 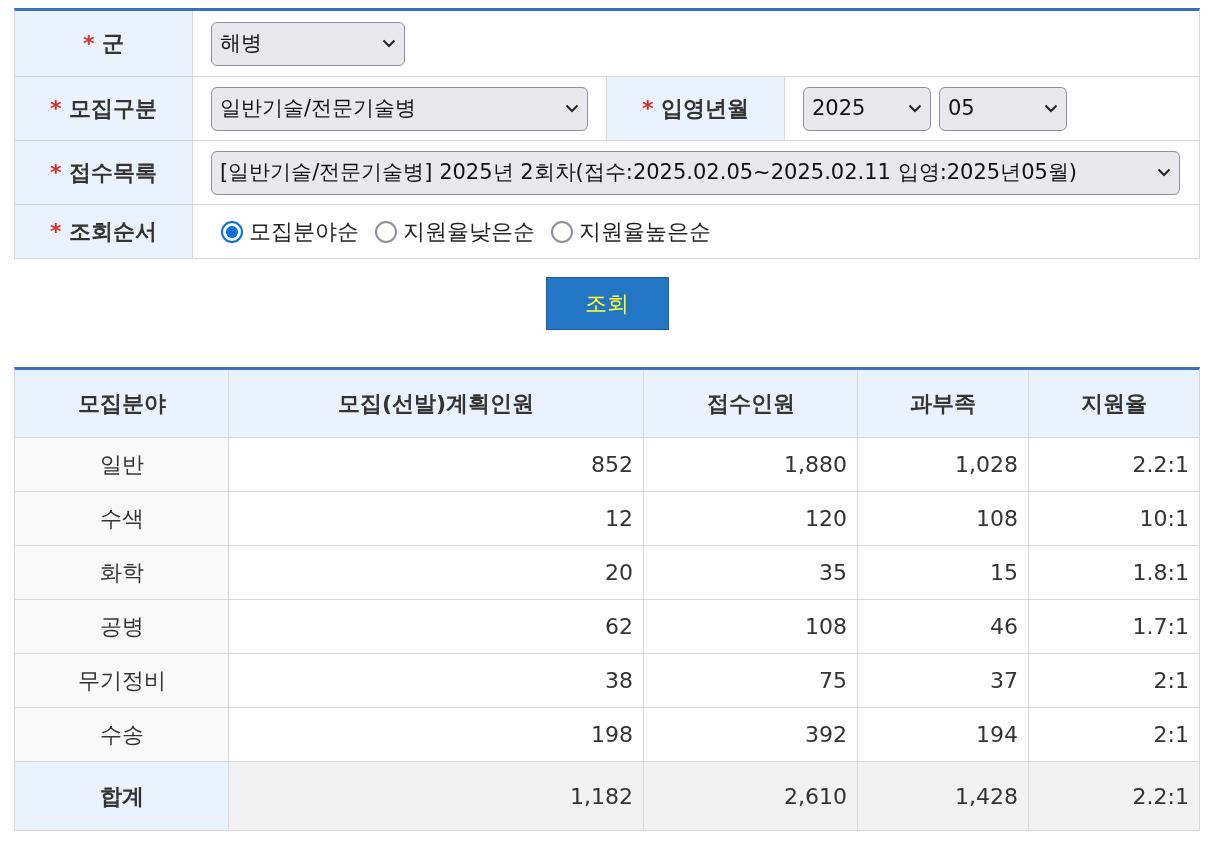 I want to click on radio-label: 지원율높은순, so click(x=645, y=232).